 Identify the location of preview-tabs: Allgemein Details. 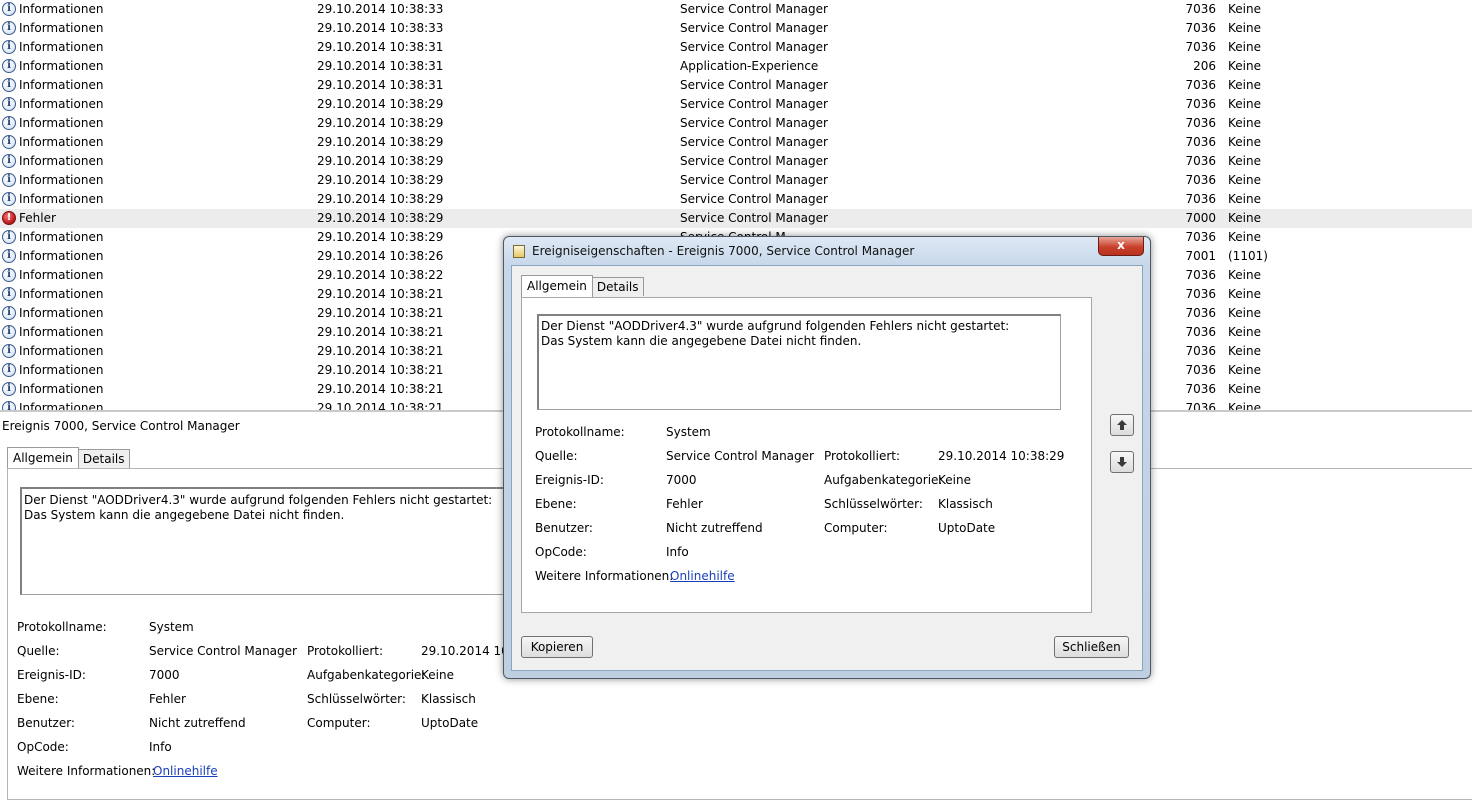
(68, 457).